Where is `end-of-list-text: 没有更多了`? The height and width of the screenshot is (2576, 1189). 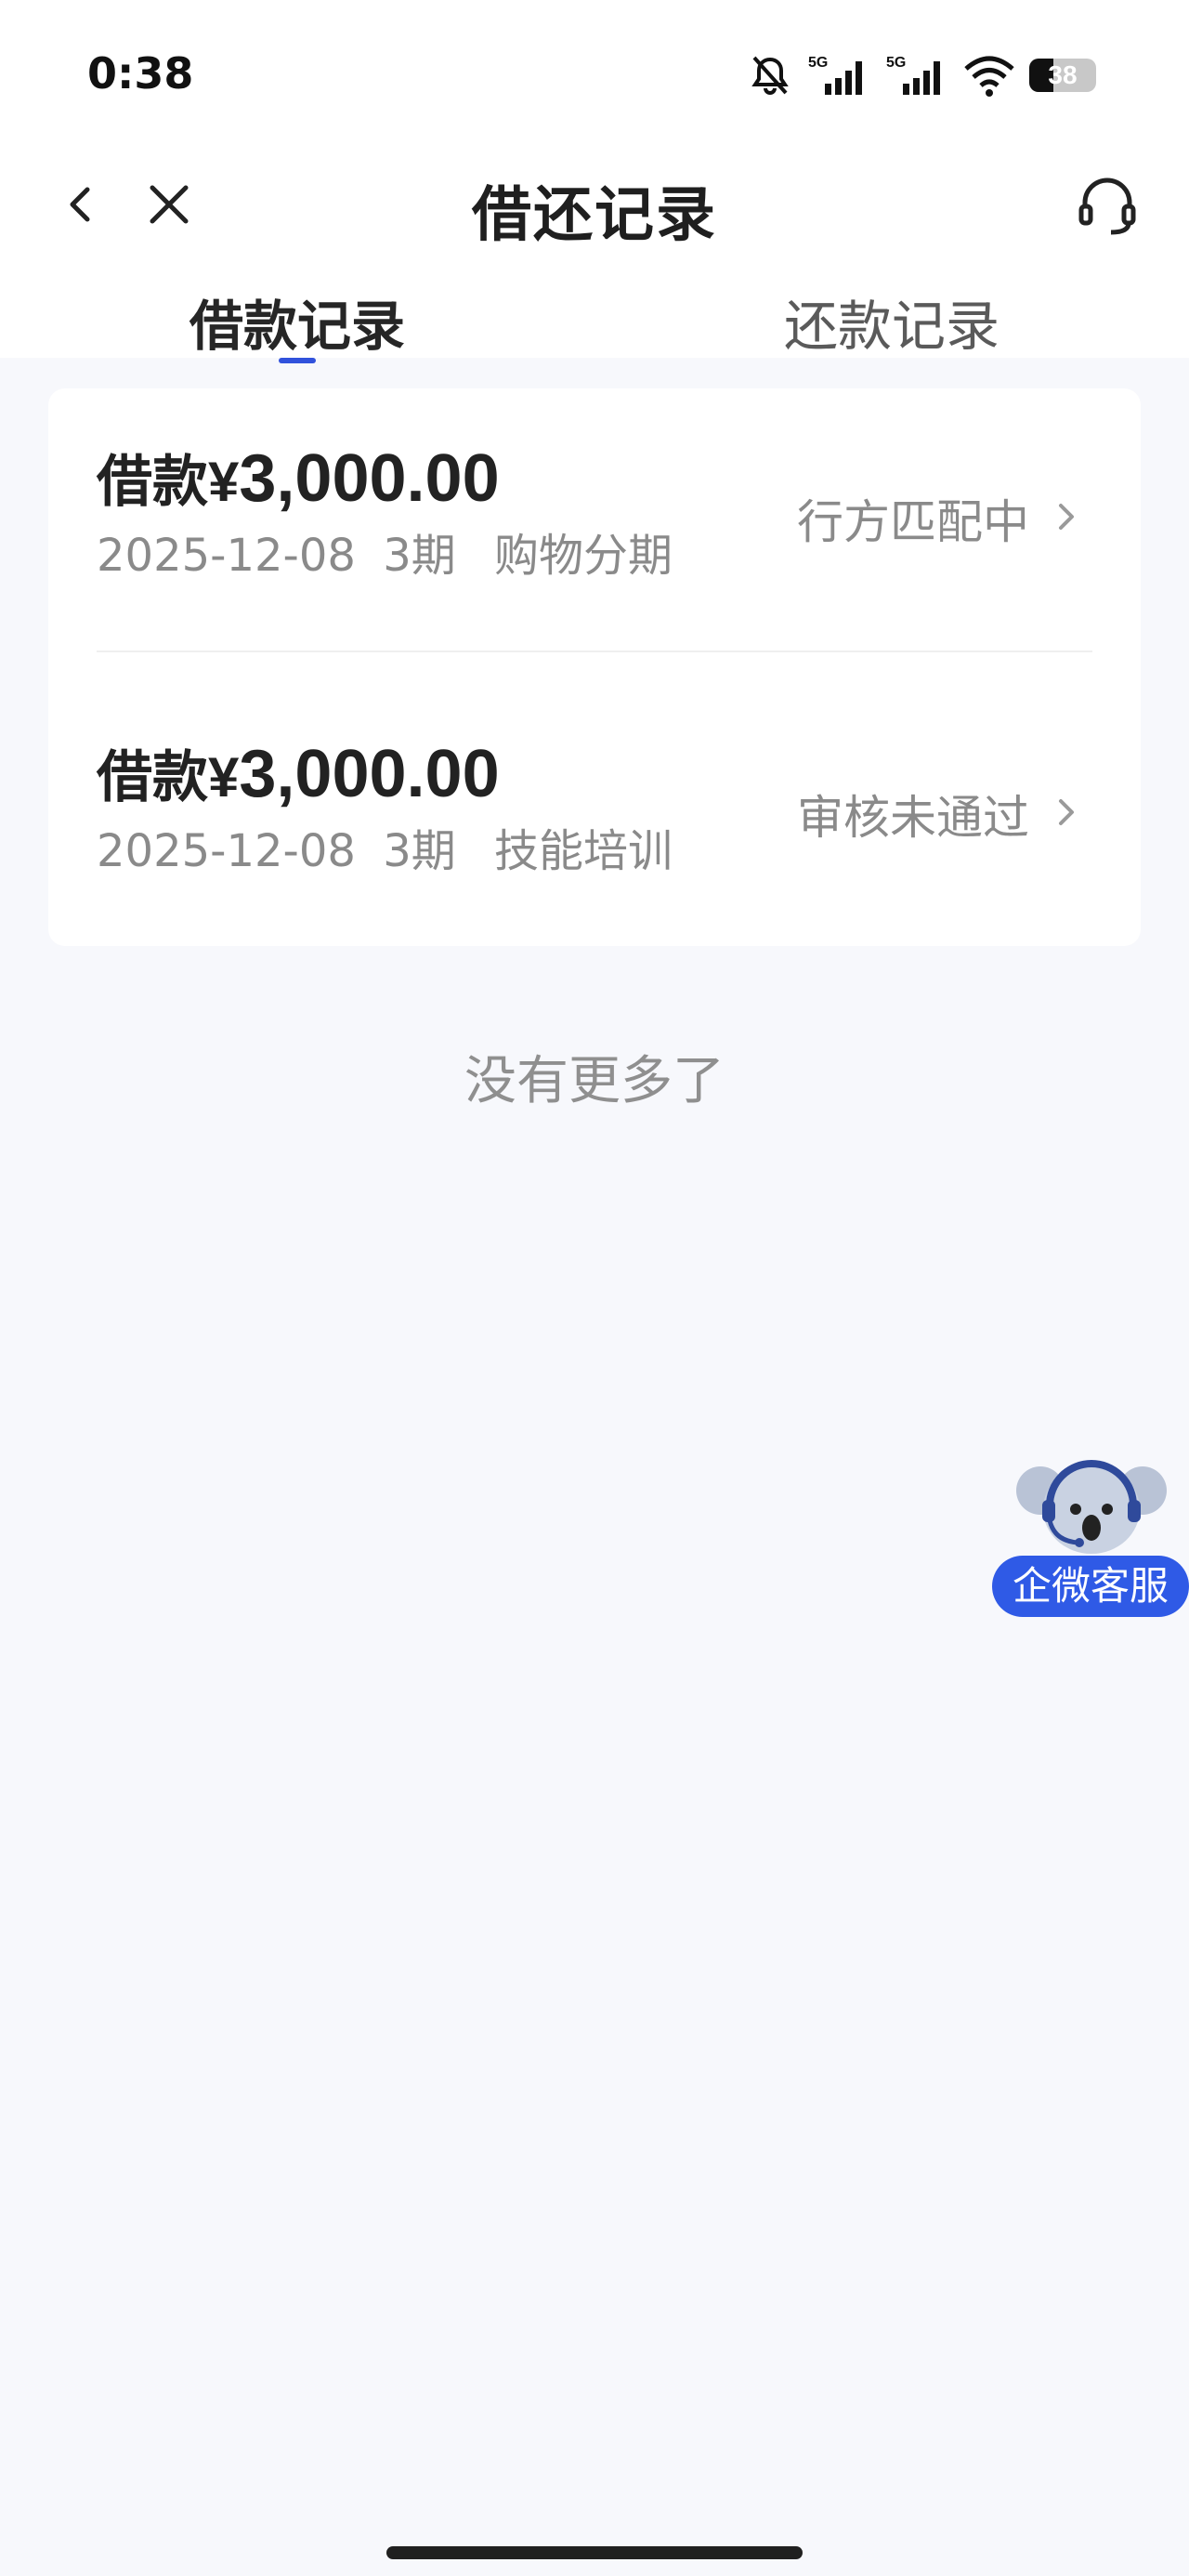 end-of-list-text: 没有更多了 is located at coordinates (594, 1081).